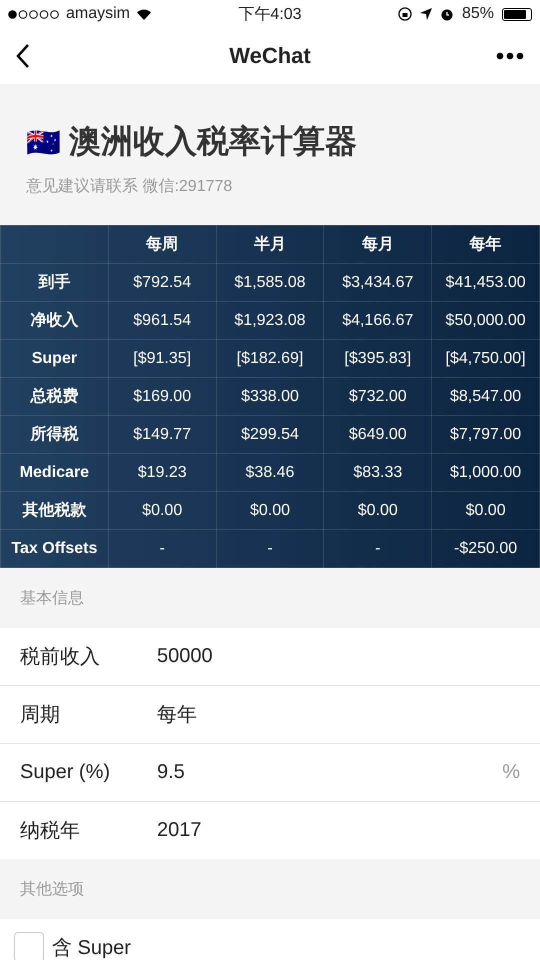  I want to click on row-header: 净收入, so click(54, 321).